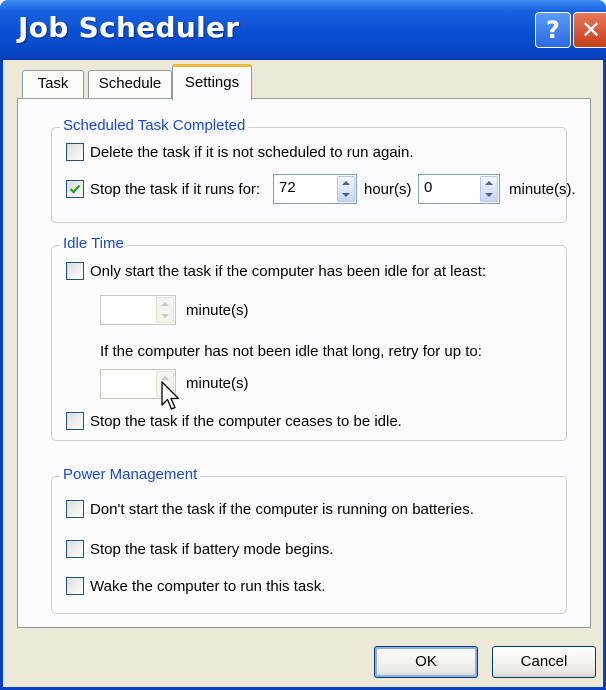  I want to click on help-button: ?, so click(553, 30).